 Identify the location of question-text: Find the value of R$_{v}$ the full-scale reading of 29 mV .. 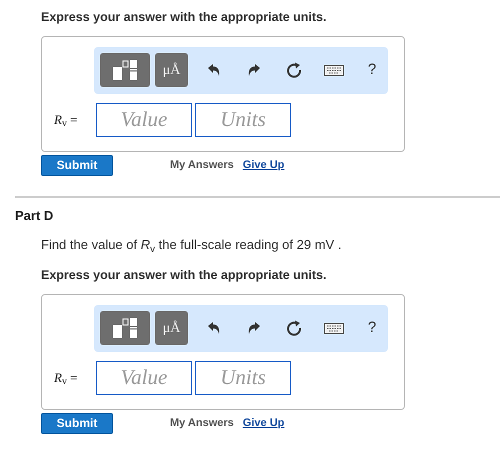
(191, 245).